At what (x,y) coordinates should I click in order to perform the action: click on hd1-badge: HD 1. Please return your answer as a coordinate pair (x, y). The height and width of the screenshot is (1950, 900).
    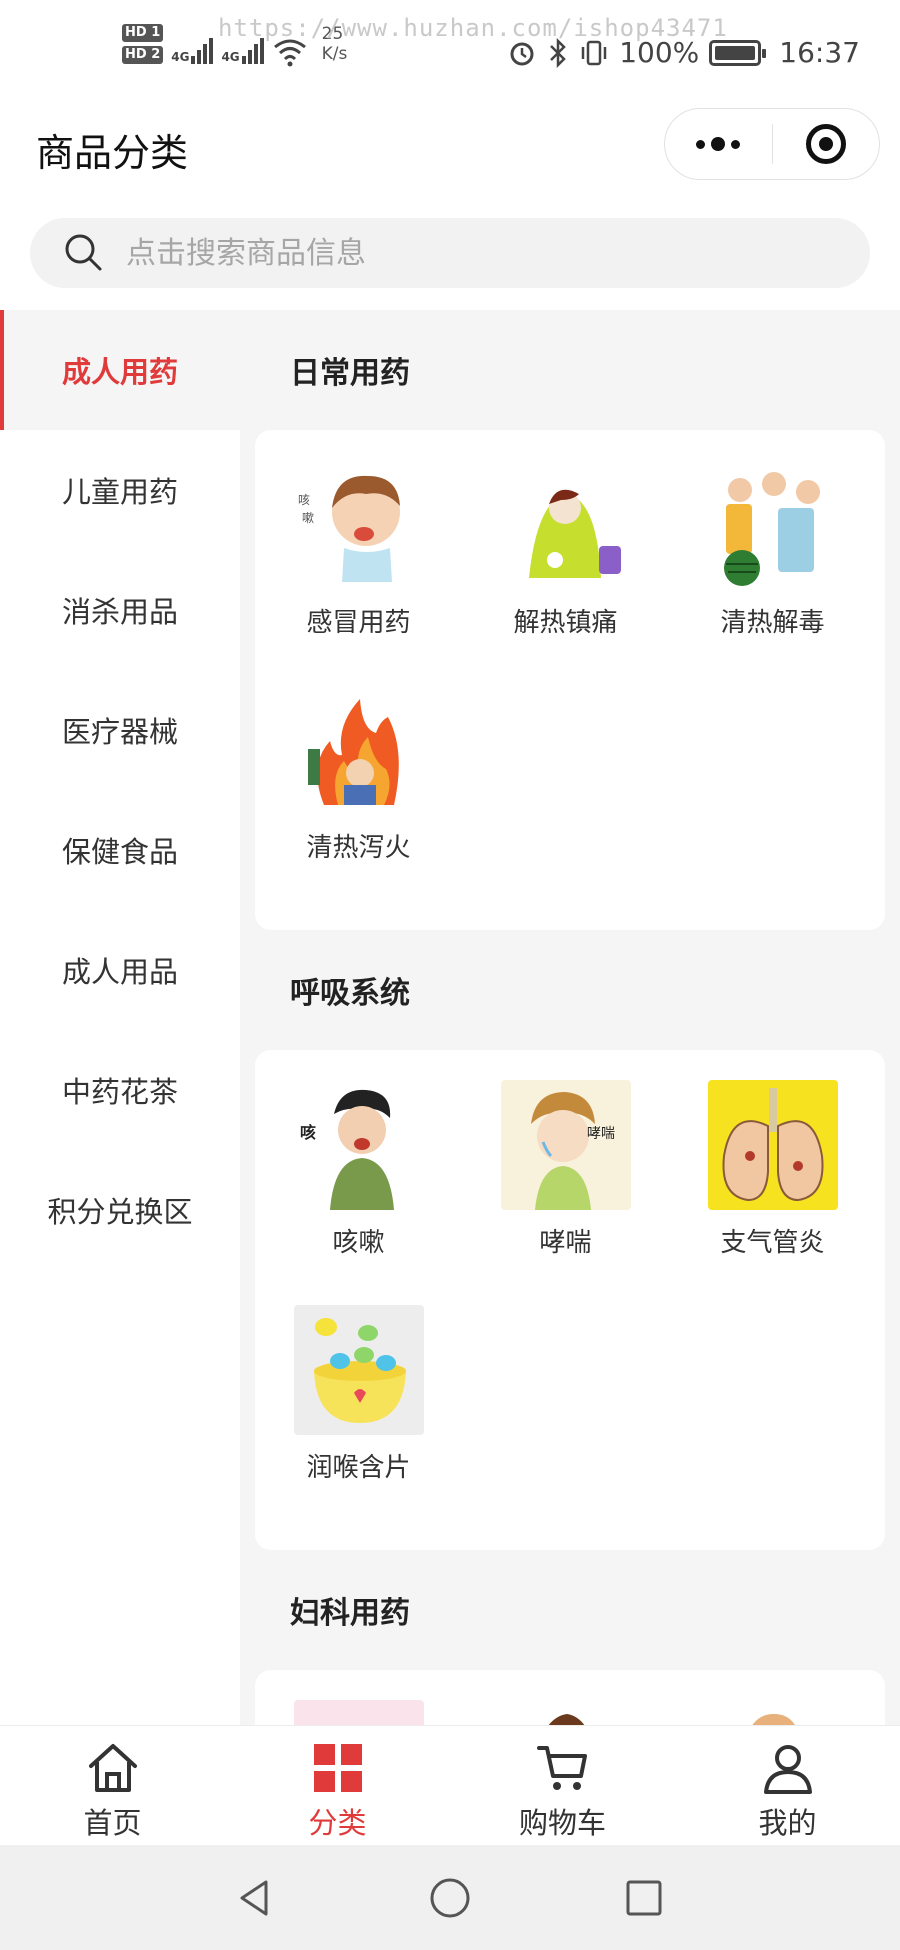
    Looking at the image, I should click on (143, 33).